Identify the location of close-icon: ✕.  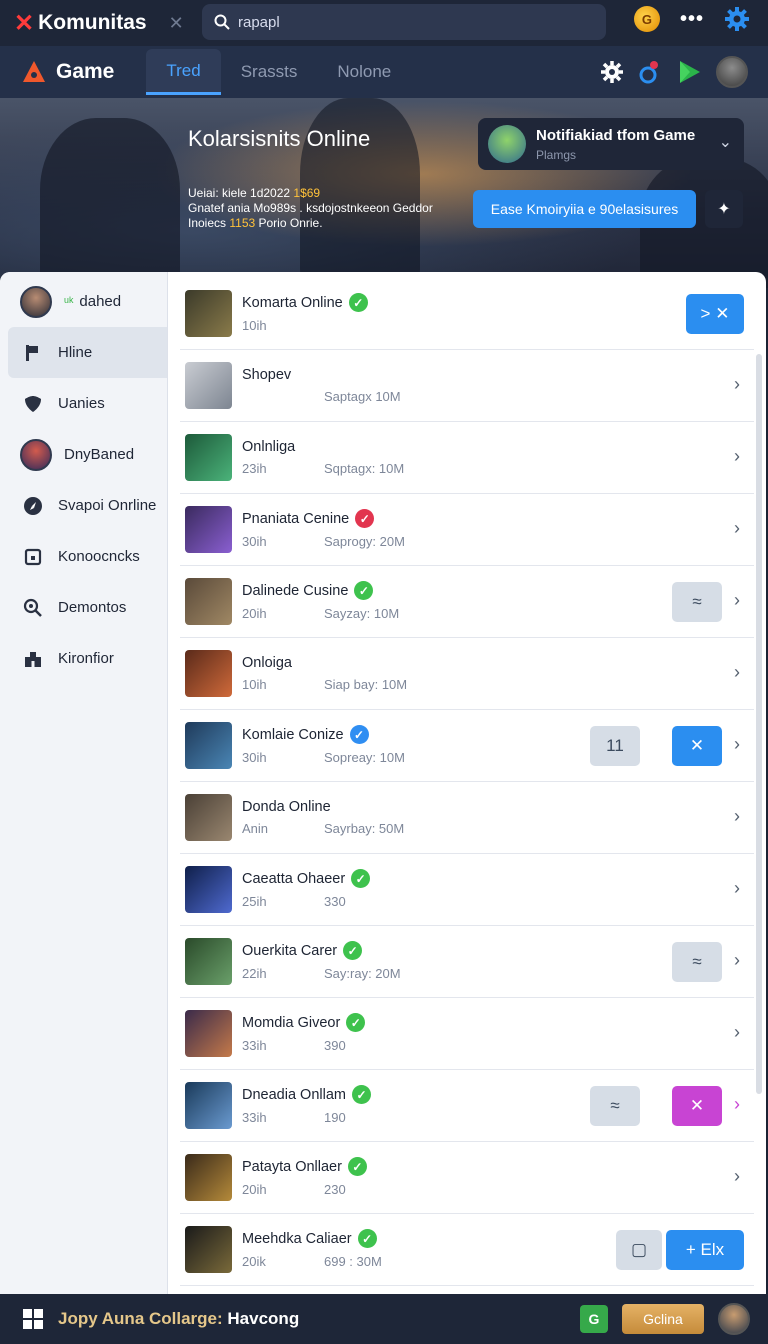
(176, 23).